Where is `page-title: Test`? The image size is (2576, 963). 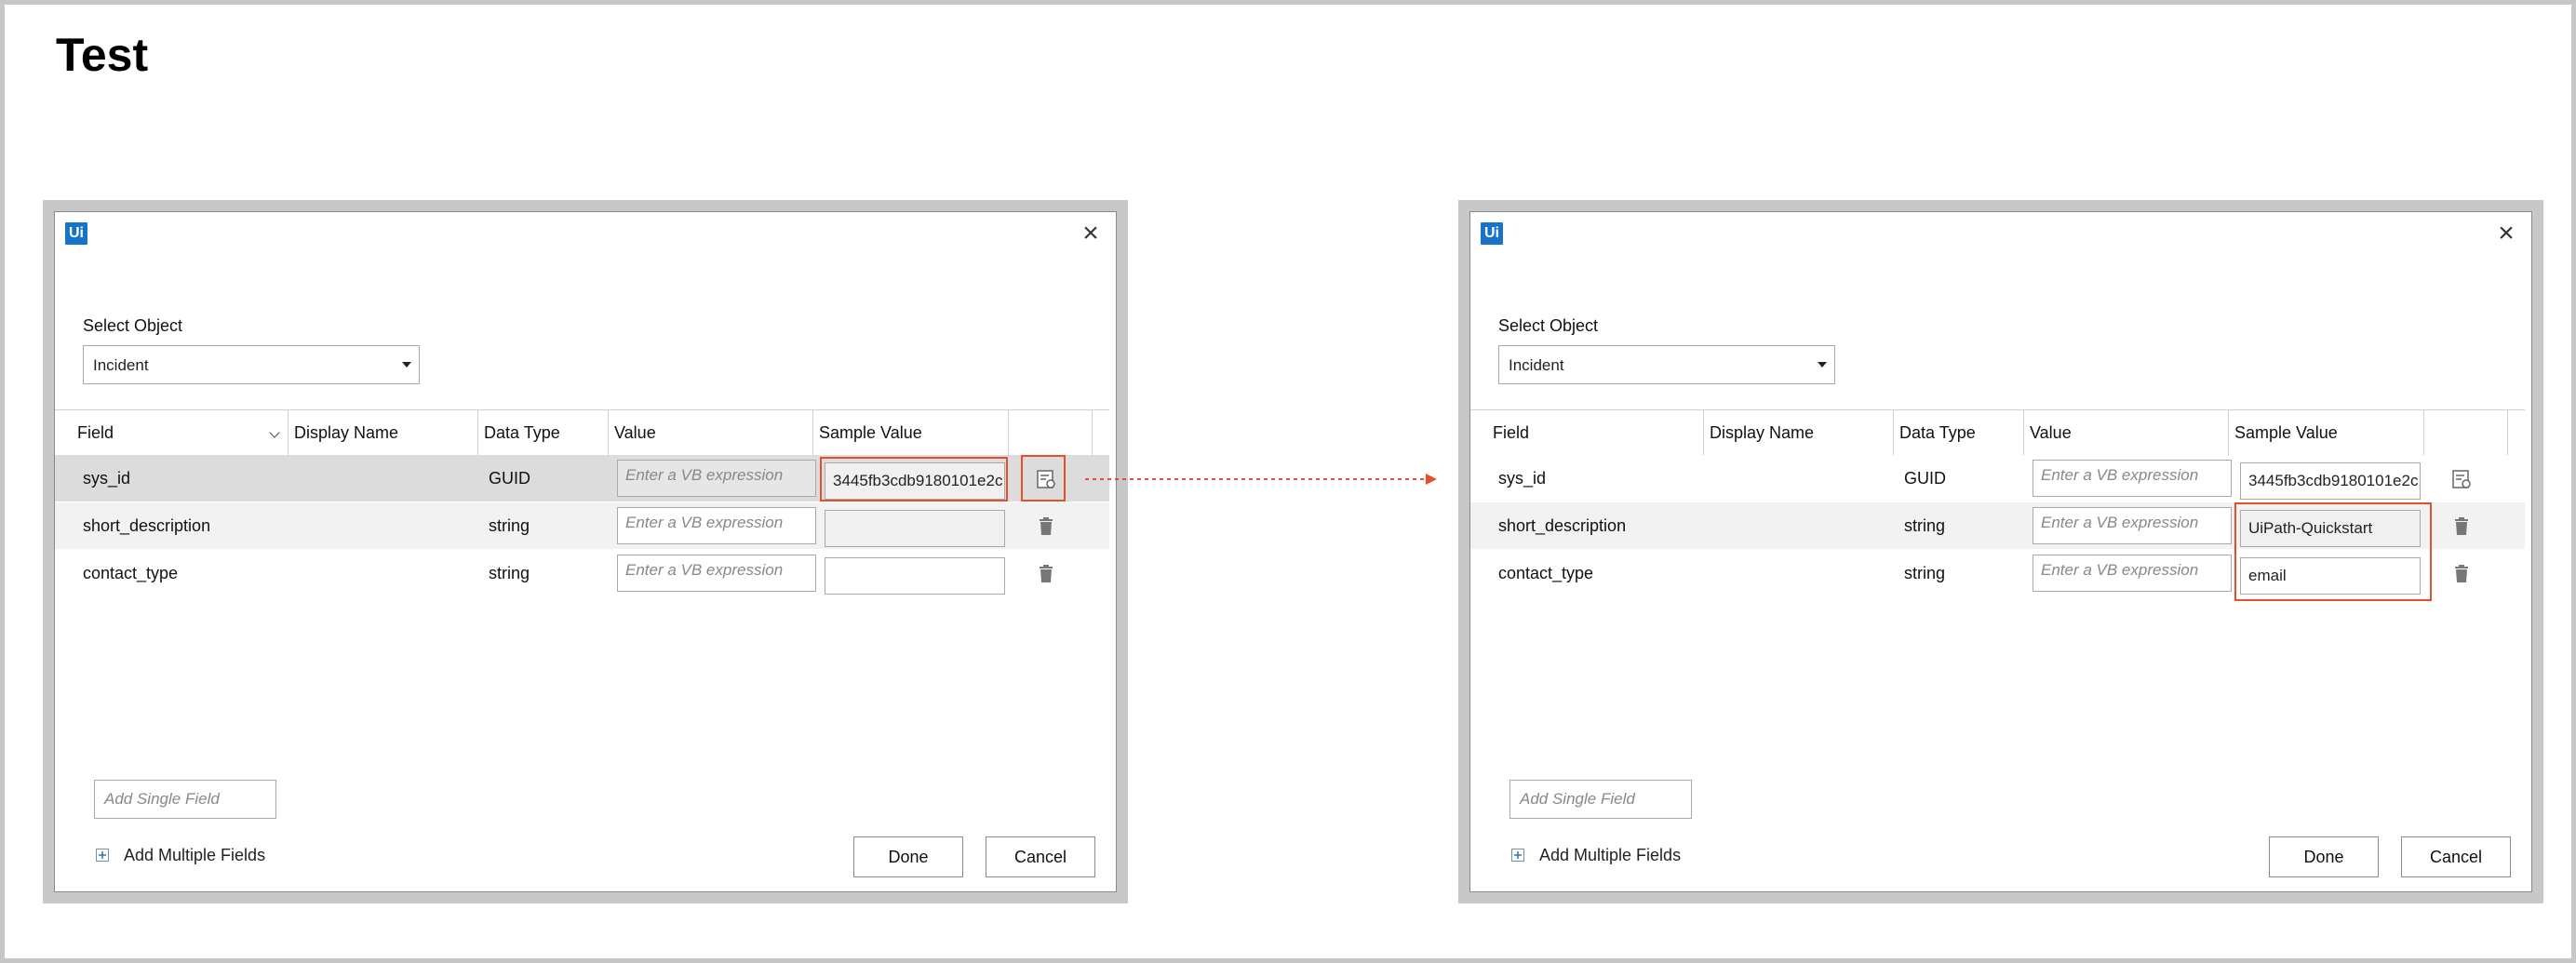
page-title: Test is located at coordinates (102, 55).